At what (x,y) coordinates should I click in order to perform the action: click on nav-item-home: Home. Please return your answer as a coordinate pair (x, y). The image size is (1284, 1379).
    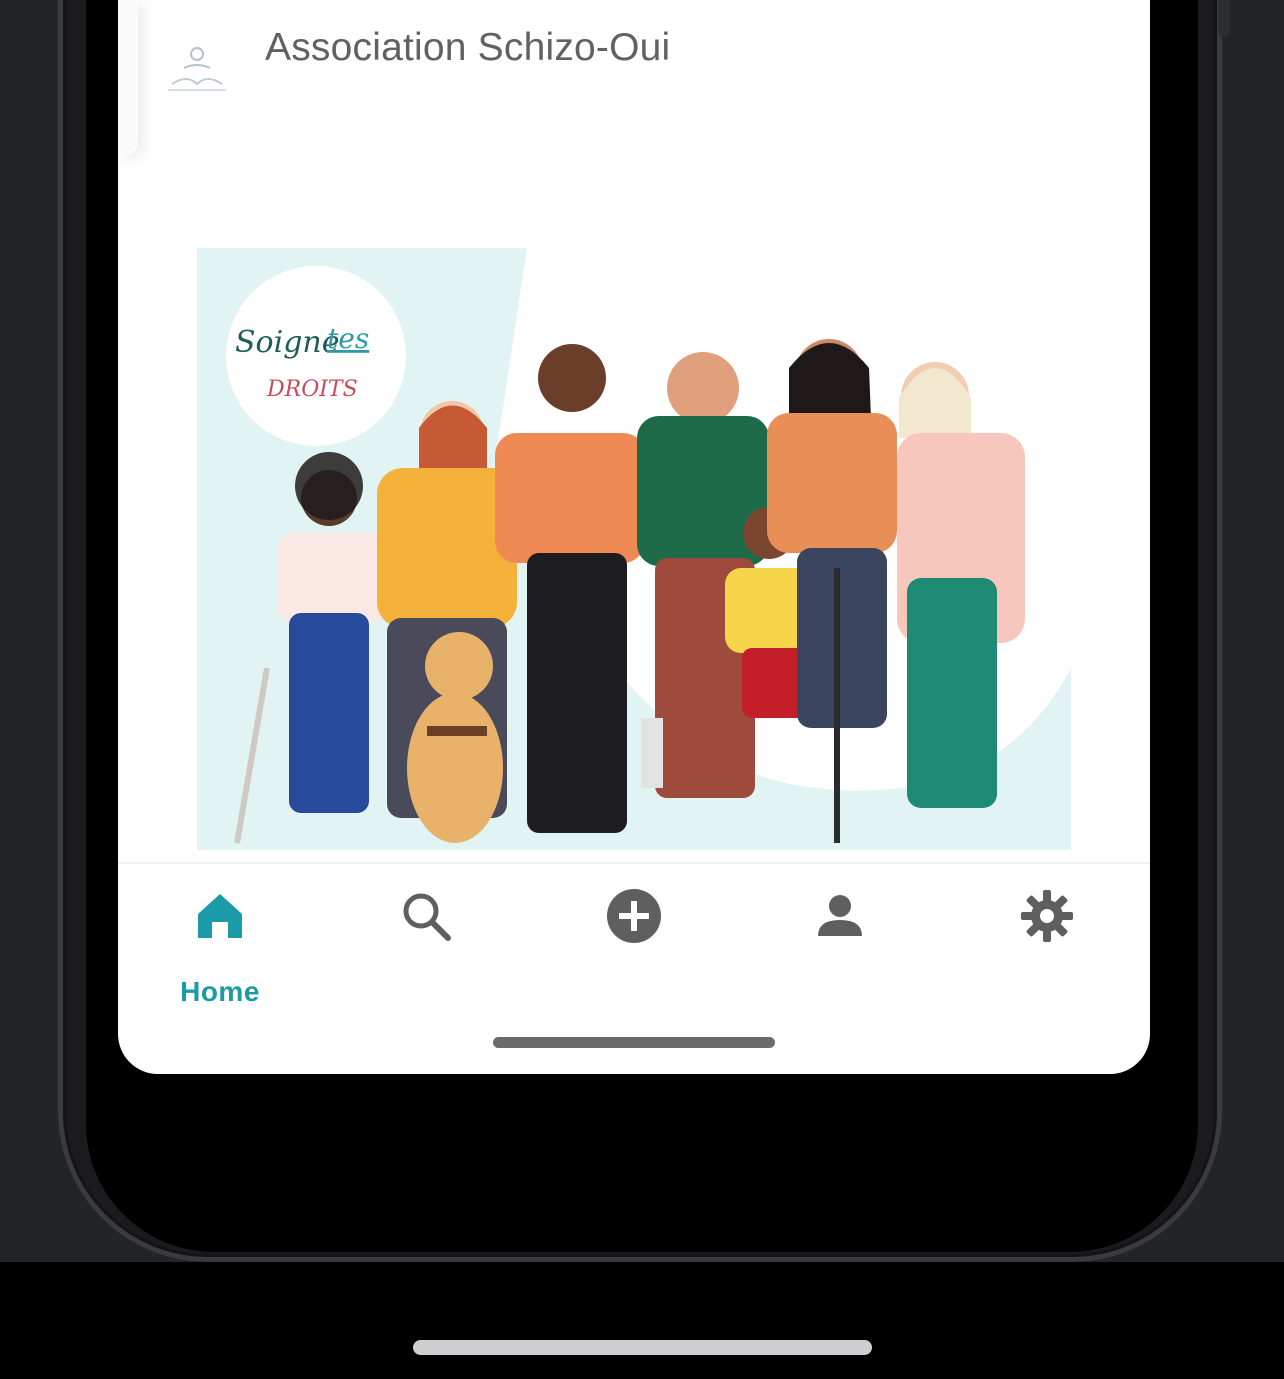
    Looking at the image, I should click on (220, 946).